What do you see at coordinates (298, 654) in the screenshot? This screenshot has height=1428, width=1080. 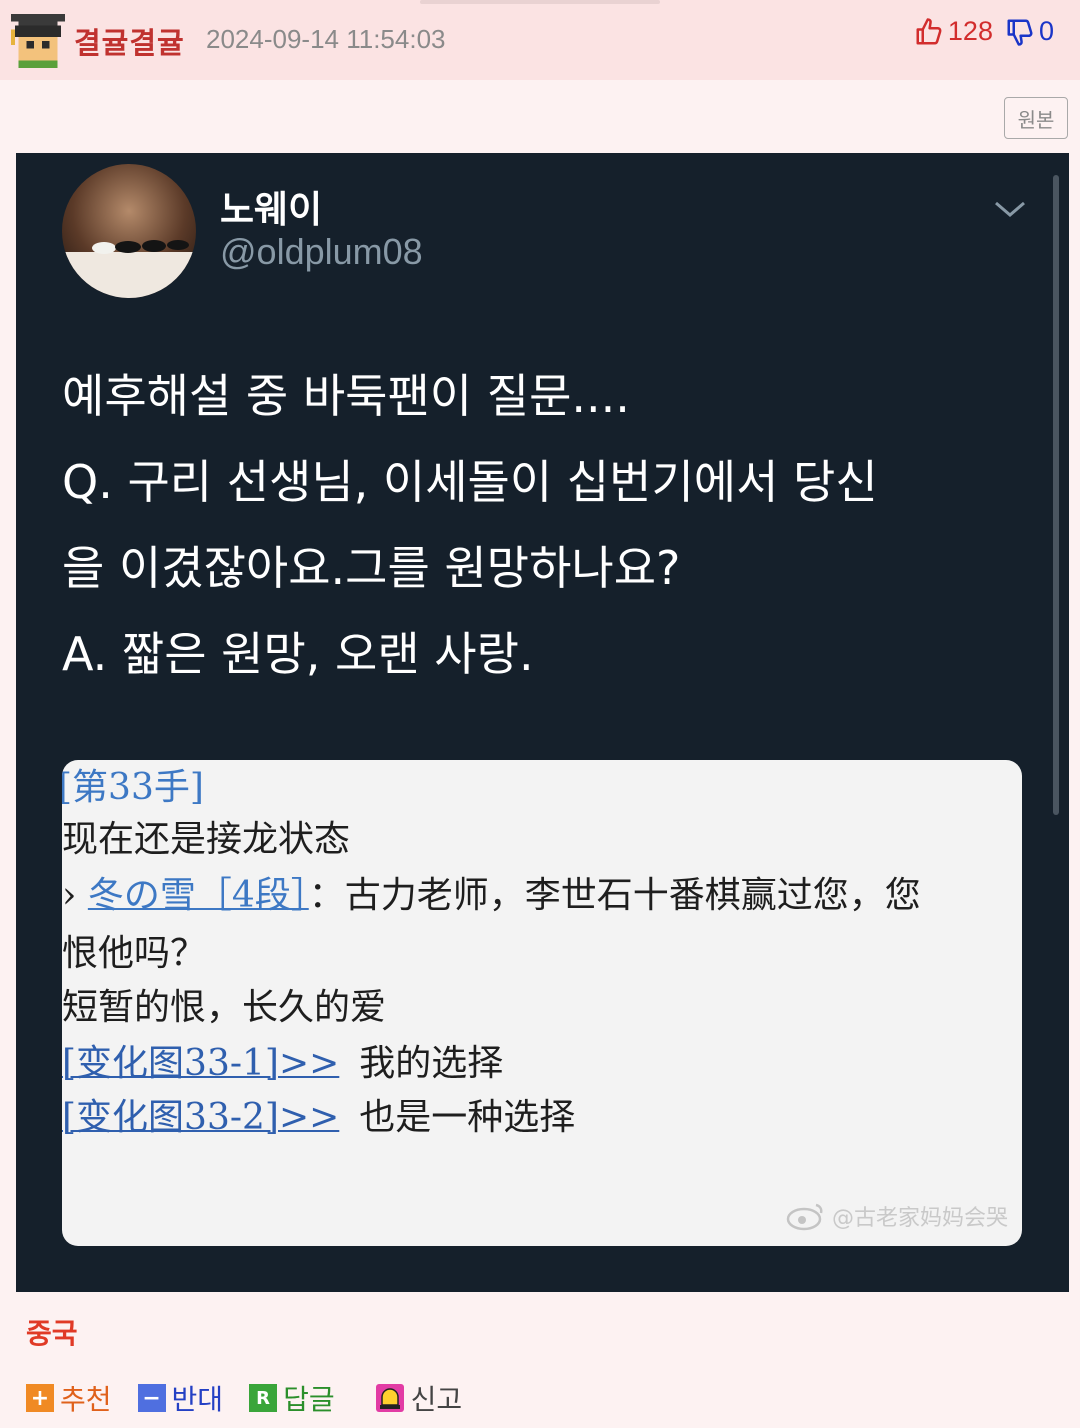 I see `tweet-line: A. 짧은 원망, 오랜 사랑.` at bounding box center [298, 654].